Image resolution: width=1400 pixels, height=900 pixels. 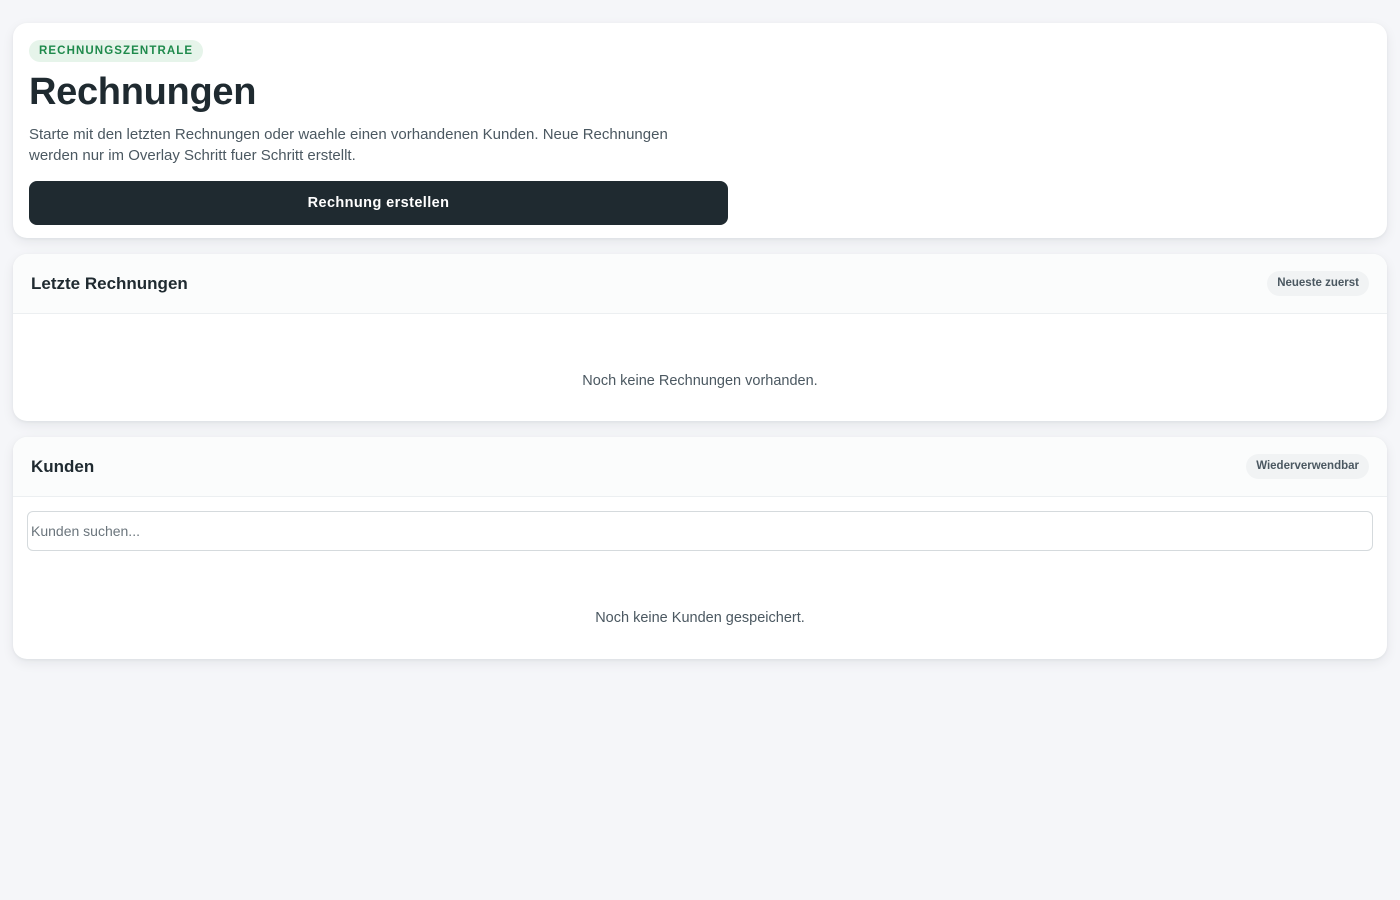 What do you see at coordinates (116, 51) in the screenshot?
I see `eyebrow-badge: RECHNUNGSZENTRALE` at bounding box center [116, 51].